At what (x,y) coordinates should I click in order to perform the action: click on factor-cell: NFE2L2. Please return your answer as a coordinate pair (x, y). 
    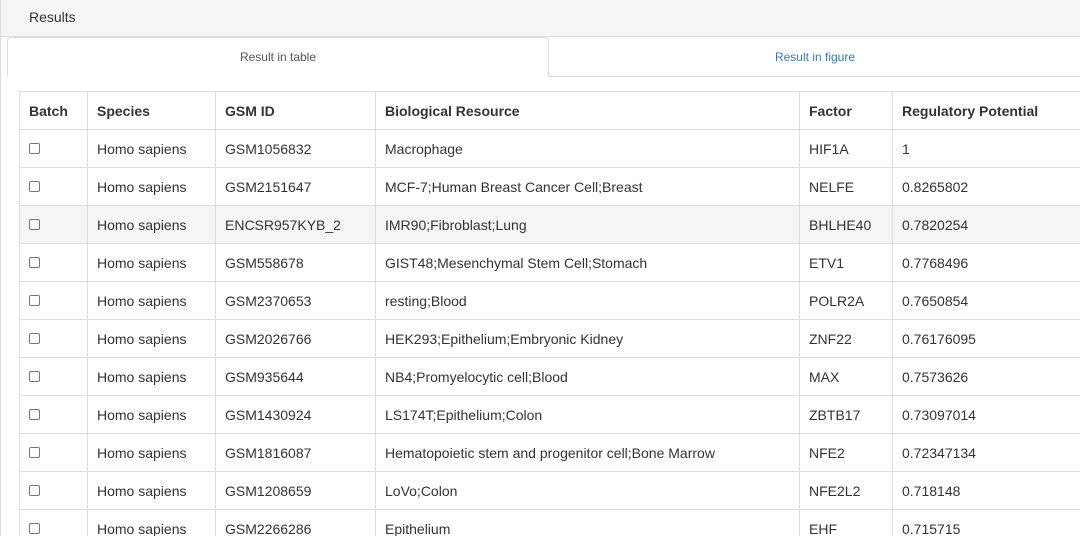
    Looking at the image, I should click on (846, 490).